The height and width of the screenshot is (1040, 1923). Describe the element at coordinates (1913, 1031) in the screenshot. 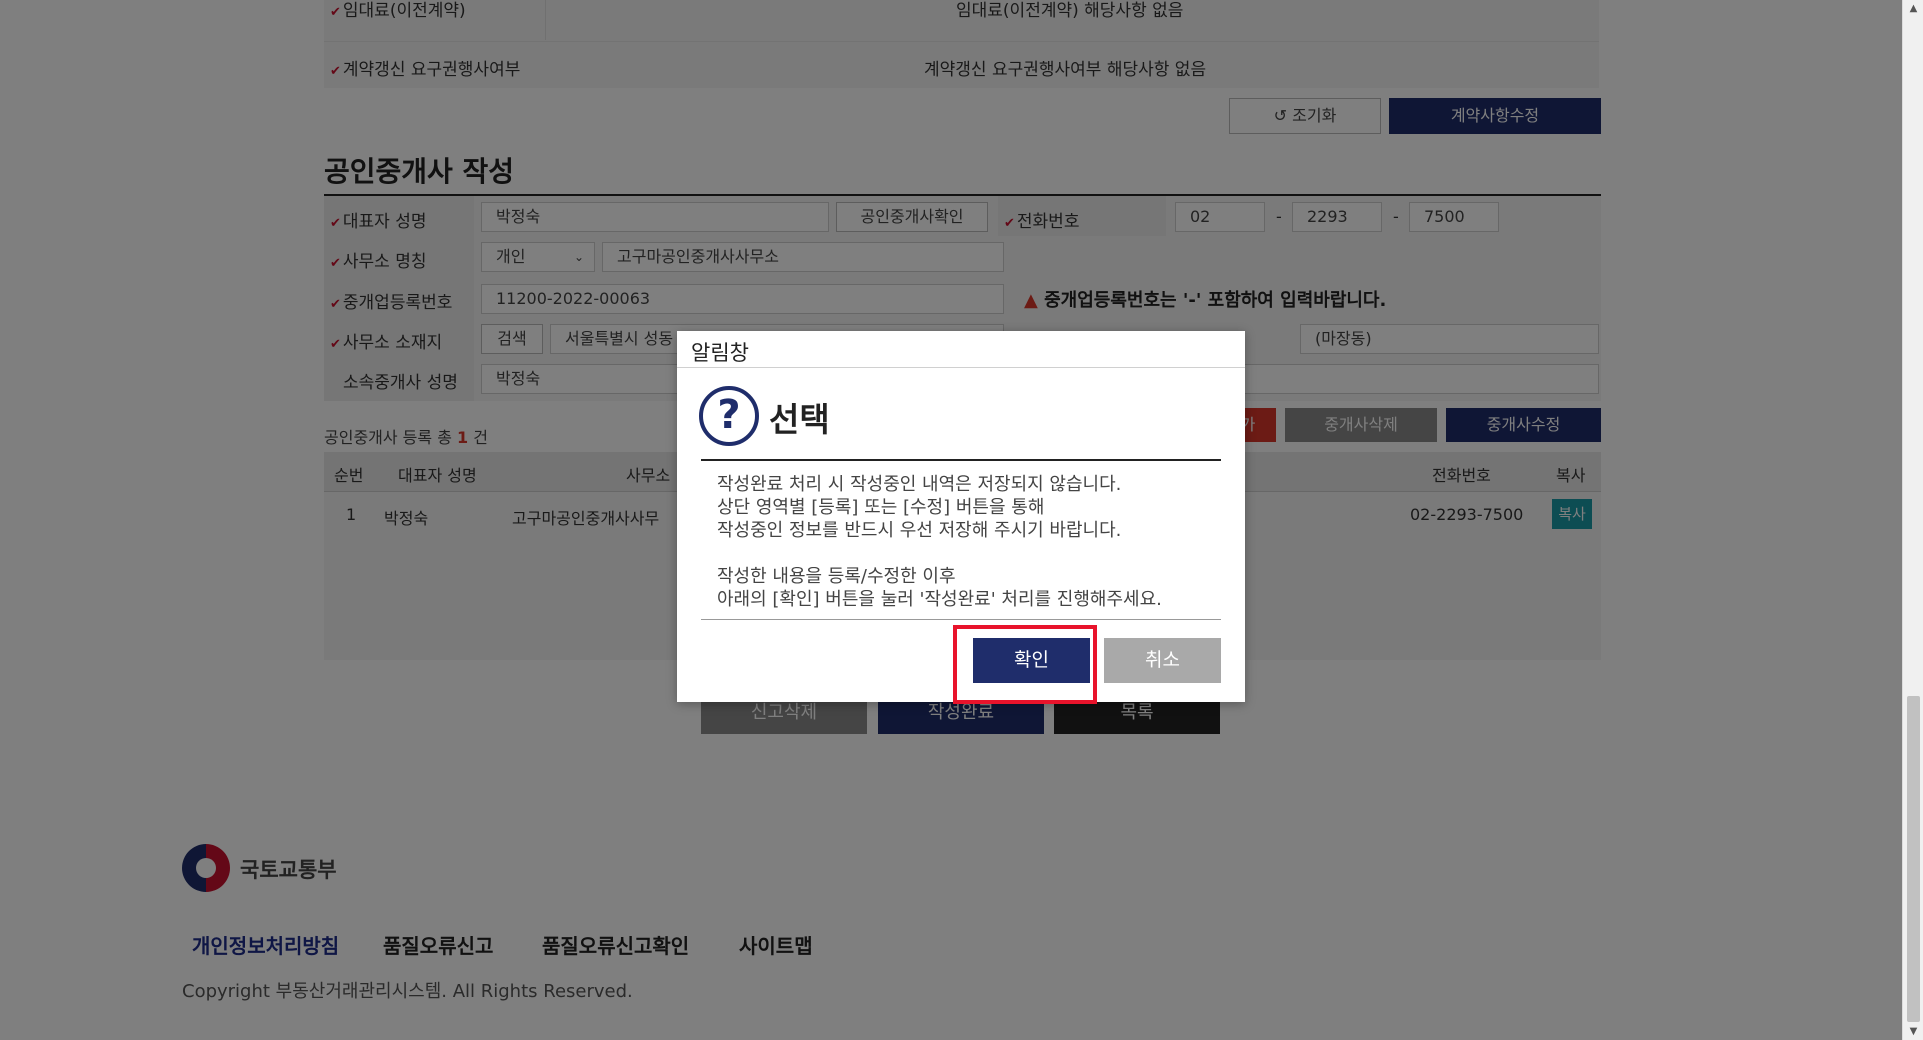

I see `scroll-down-icon: ▼` at that location.